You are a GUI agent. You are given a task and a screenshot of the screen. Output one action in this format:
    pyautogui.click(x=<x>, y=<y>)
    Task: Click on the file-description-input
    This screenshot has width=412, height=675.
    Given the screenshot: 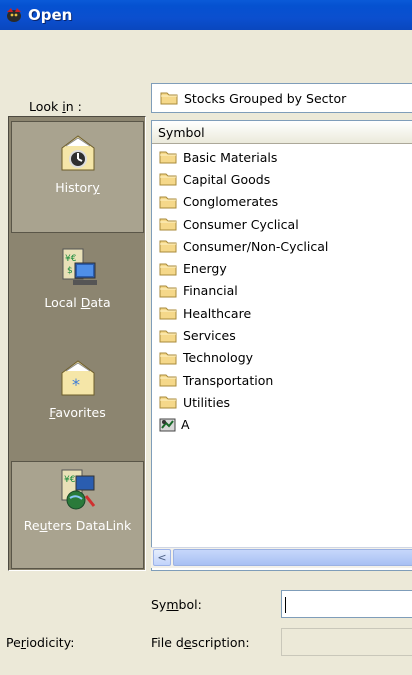 What is the action you would take?
    pyautogui.click(x=346, y=642)
    